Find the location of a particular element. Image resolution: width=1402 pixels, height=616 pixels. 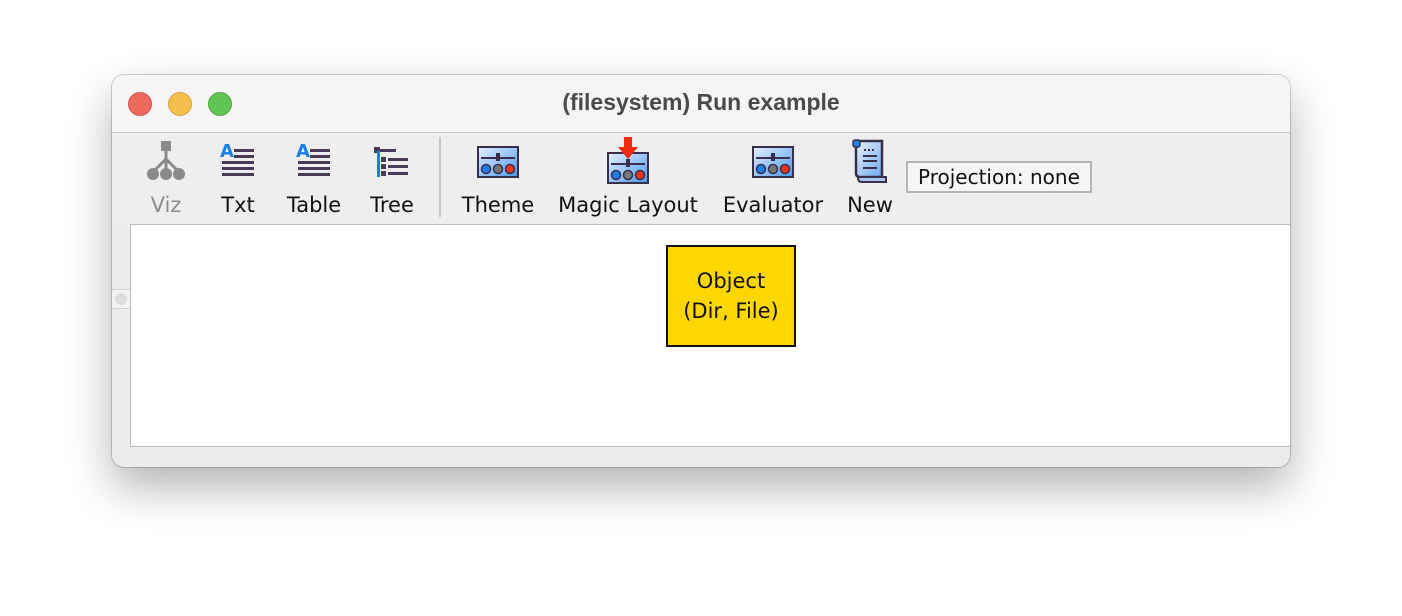

tree-label: Tree is located at coordinates (392, 205).